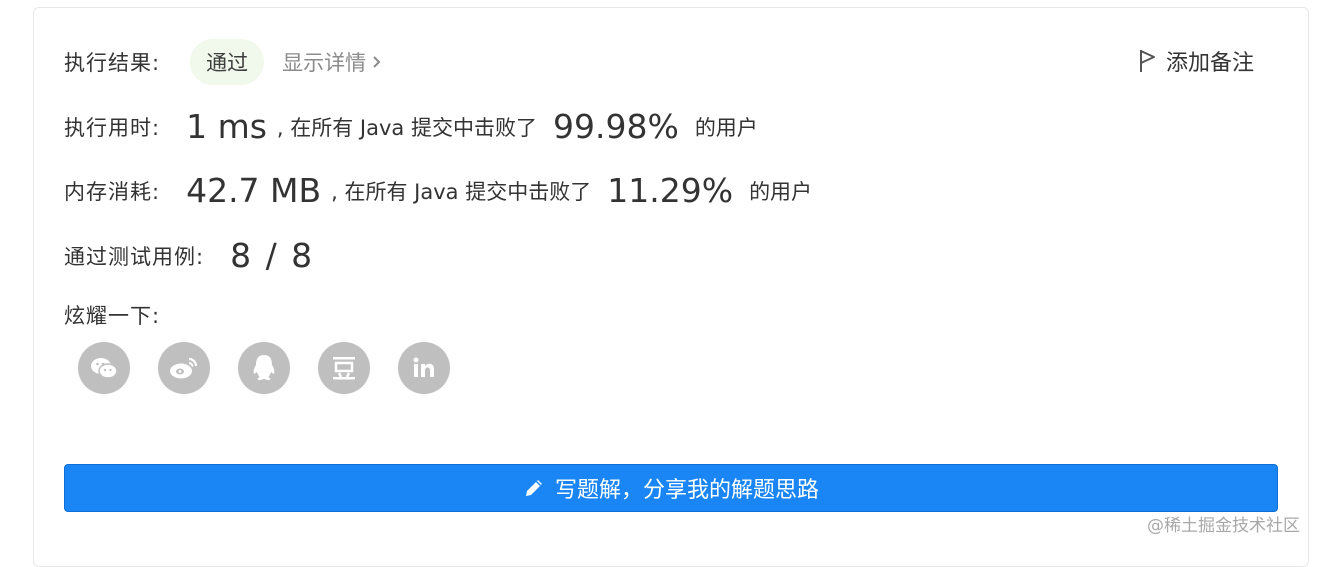  I want to click on show-details-link: 显示详情, so click(332, 62).